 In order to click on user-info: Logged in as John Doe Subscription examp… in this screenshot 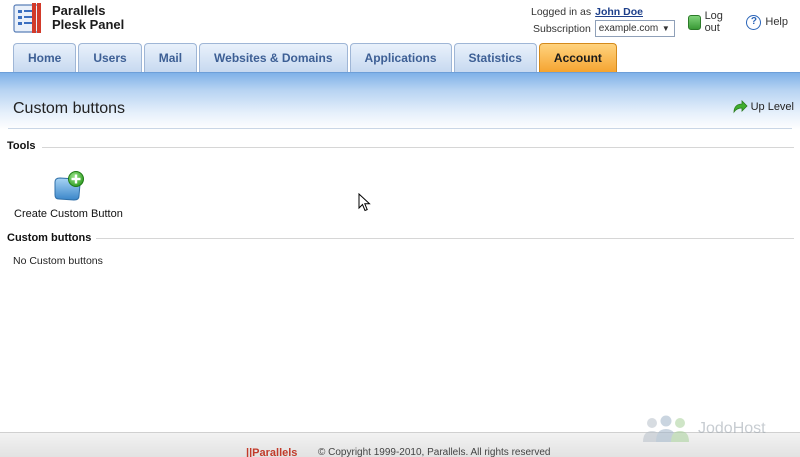, I will do `click(603, 20)`.